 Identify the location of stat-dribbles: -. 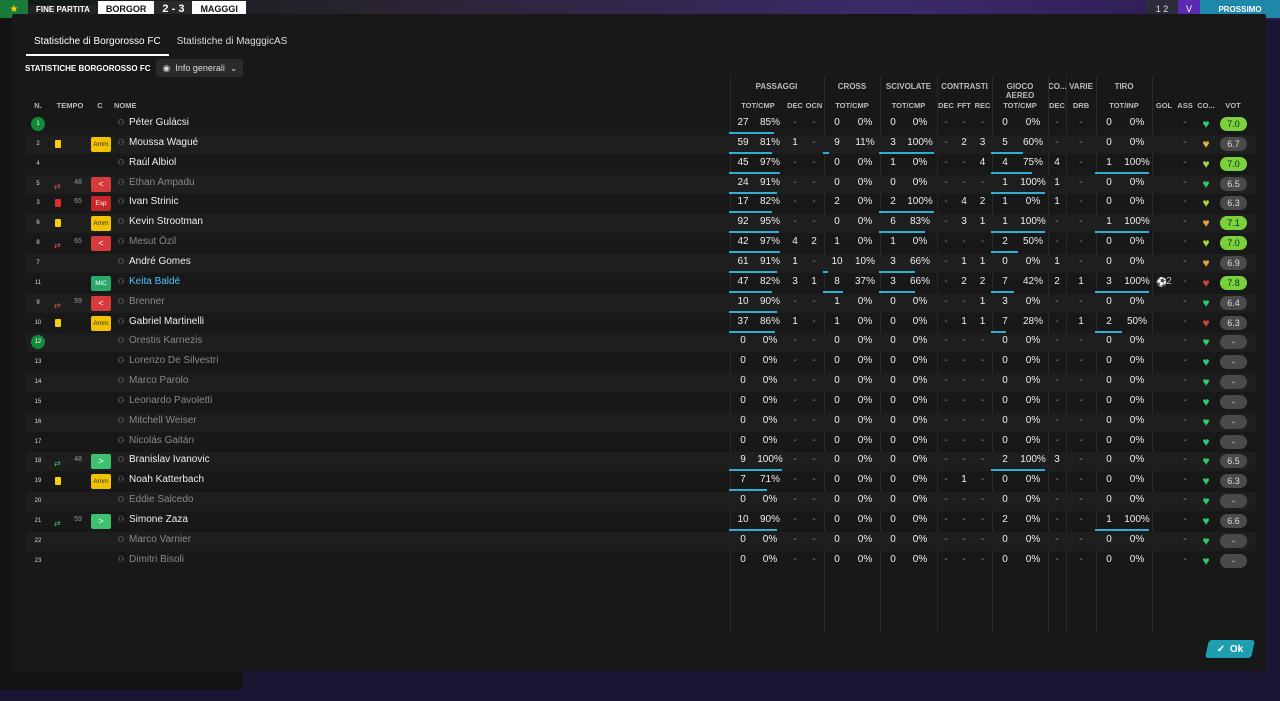
(1081, 400).